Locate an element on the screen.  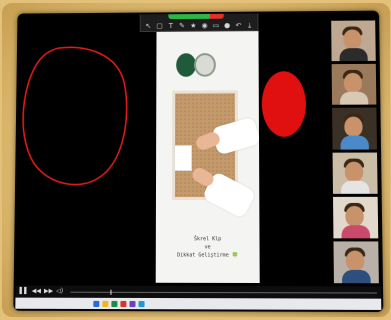
toolbar-spotlight: ◉ is located at coordinates (204, 26).